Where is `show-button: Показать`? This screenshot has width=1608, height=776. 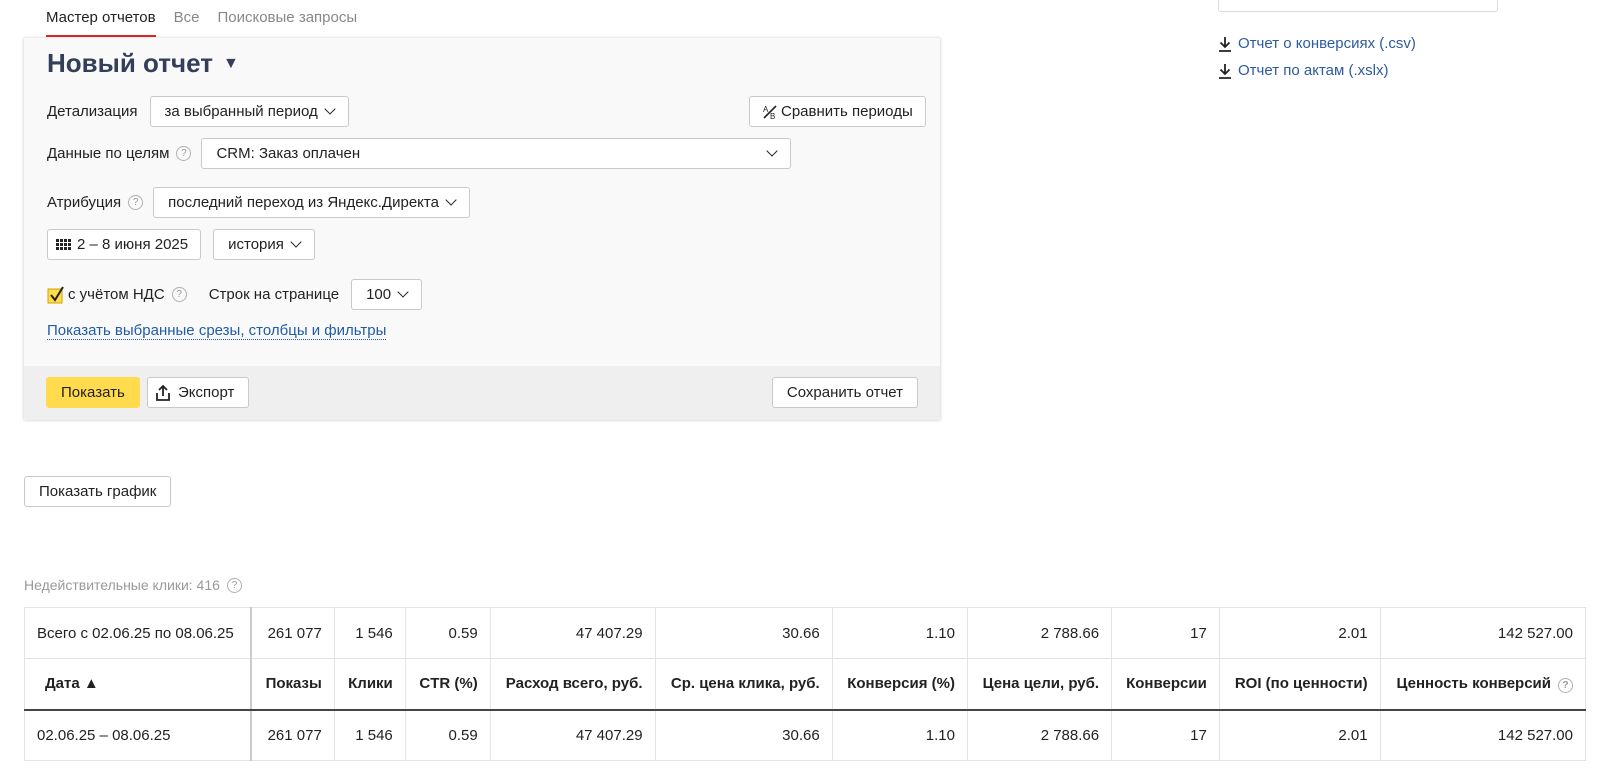 show-button: Показать is located at coordinates (93, 392).